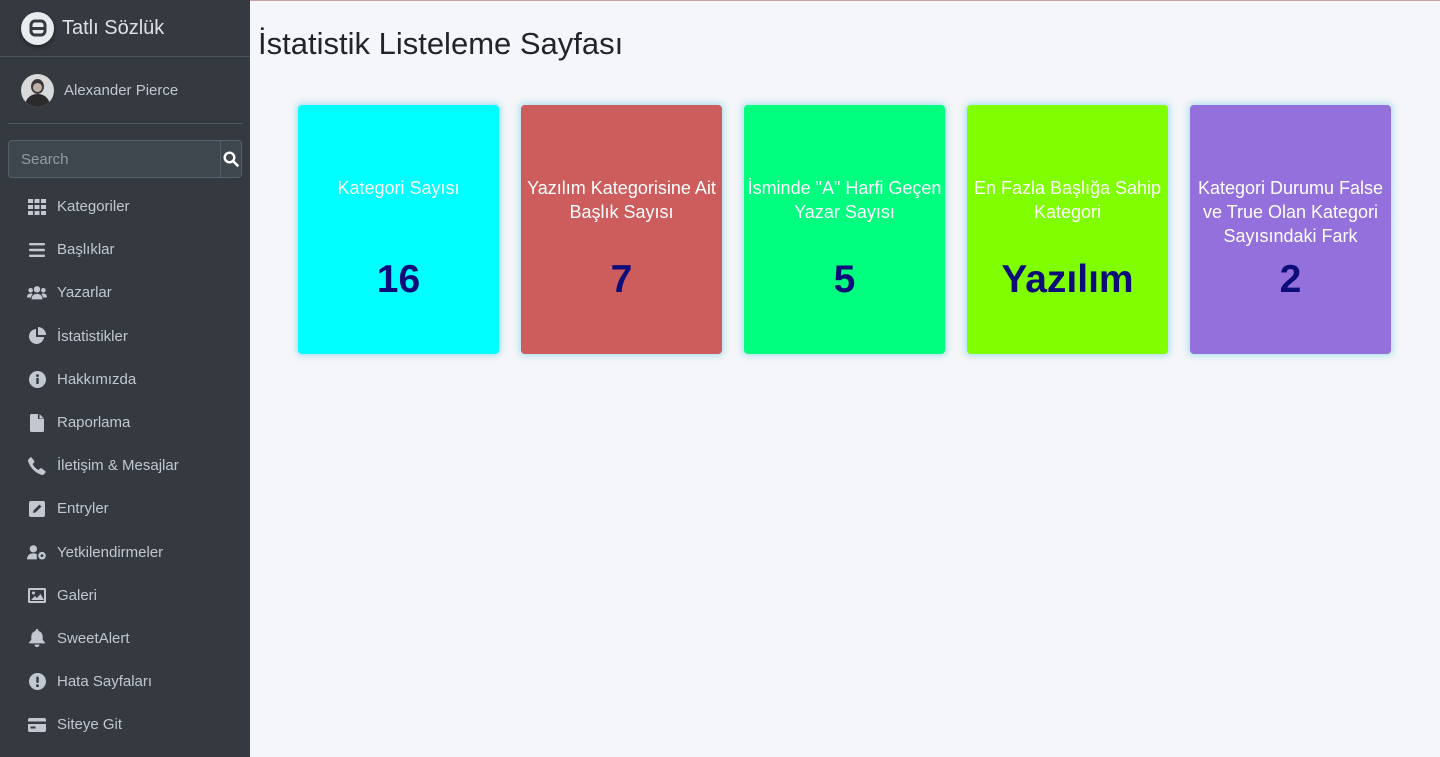  I want to click on sidebar-item-label: Başlıklar, so click(86, 250).